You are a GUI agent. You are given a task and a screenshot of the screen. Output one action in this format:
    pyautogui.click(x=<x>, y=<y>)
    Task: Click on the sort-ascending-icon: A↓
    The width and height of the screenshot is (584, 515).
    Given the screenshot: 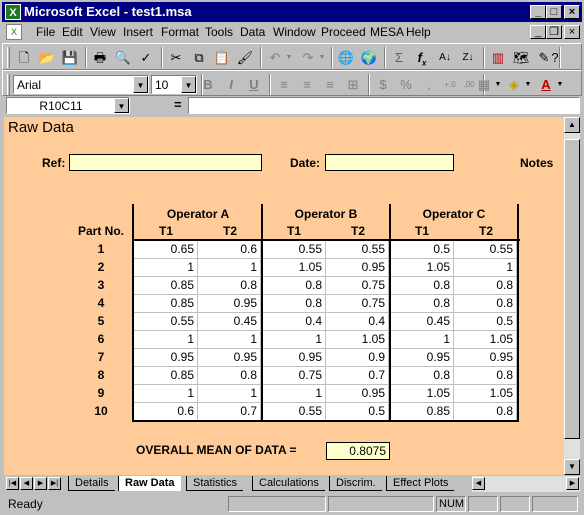 What is the action you would take?
    pyautogui.click(x=445, y=57)
    